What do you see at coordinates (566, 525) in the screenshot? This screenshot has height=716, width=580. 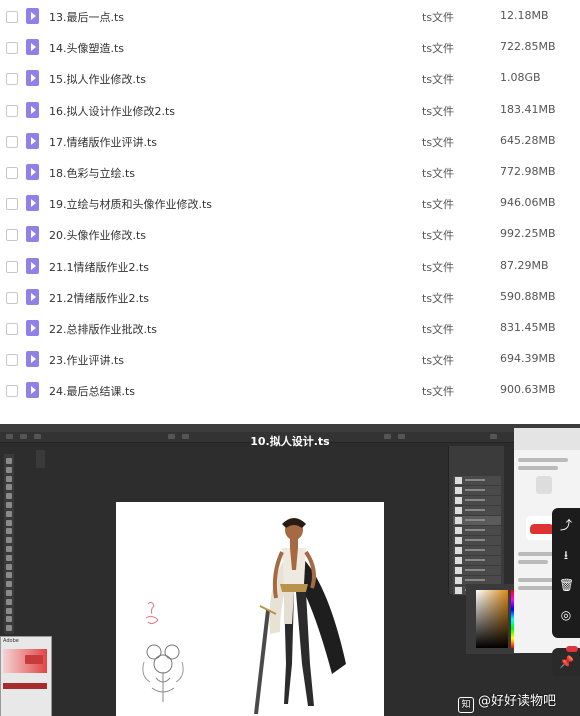 I see `share-icon: ⤴` at bounding box center [566, 525].